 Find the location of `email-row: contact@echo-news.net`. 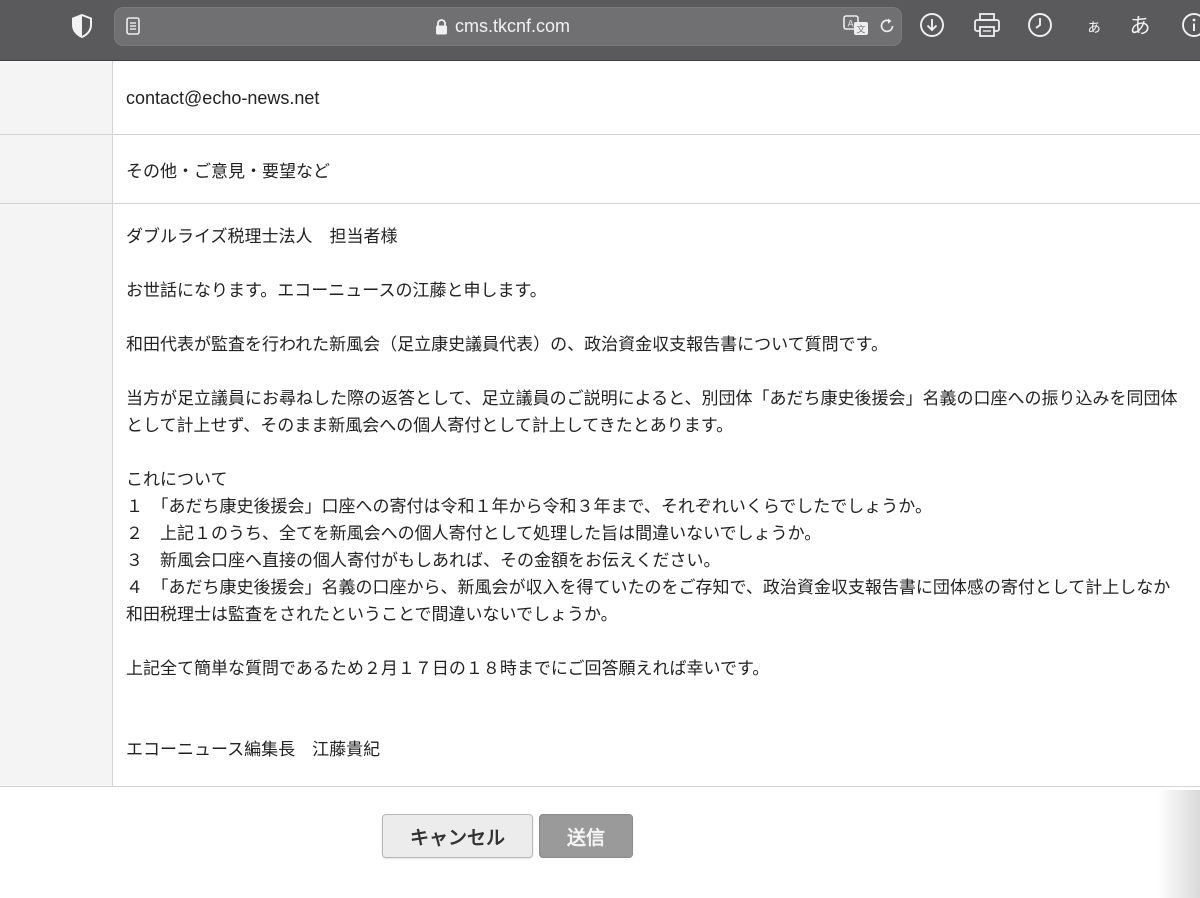

email-row: contact@echo-news.net is located at coordinates (600, 98).